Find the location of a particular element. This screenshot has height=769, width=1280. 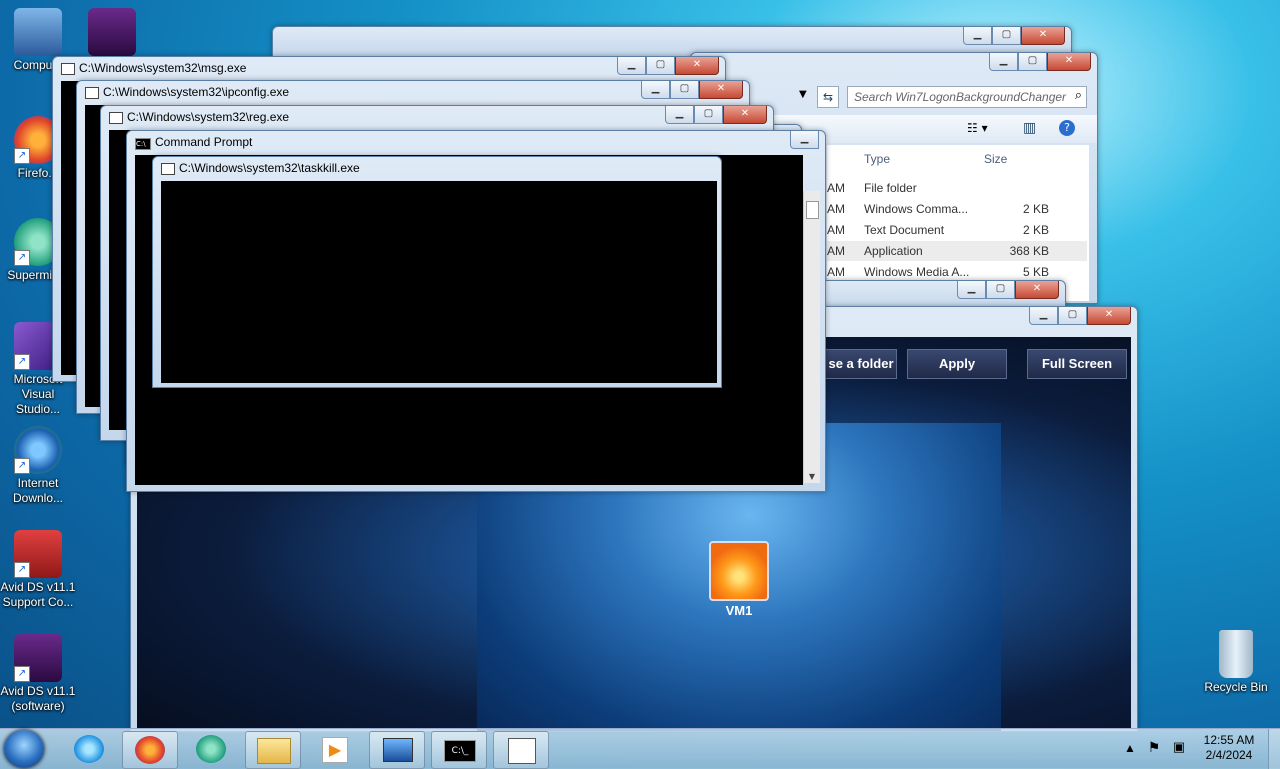

network-icon: ▣ is located at coordinates (1179, 747).